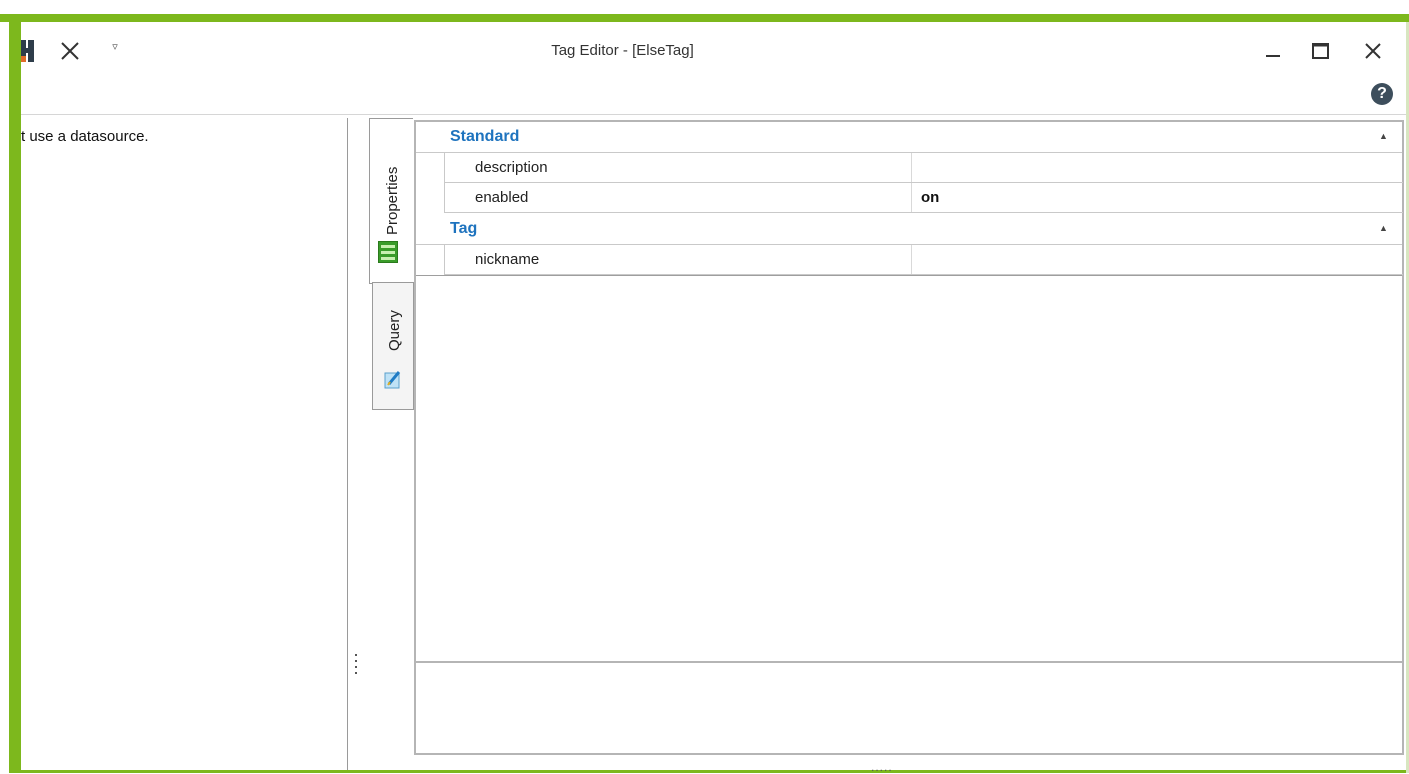 The height and width of the screenshot is (774, 1409). Describe the element at coordinates (704, 18) in the screenshot. I see `window-accent-bar` at that location.